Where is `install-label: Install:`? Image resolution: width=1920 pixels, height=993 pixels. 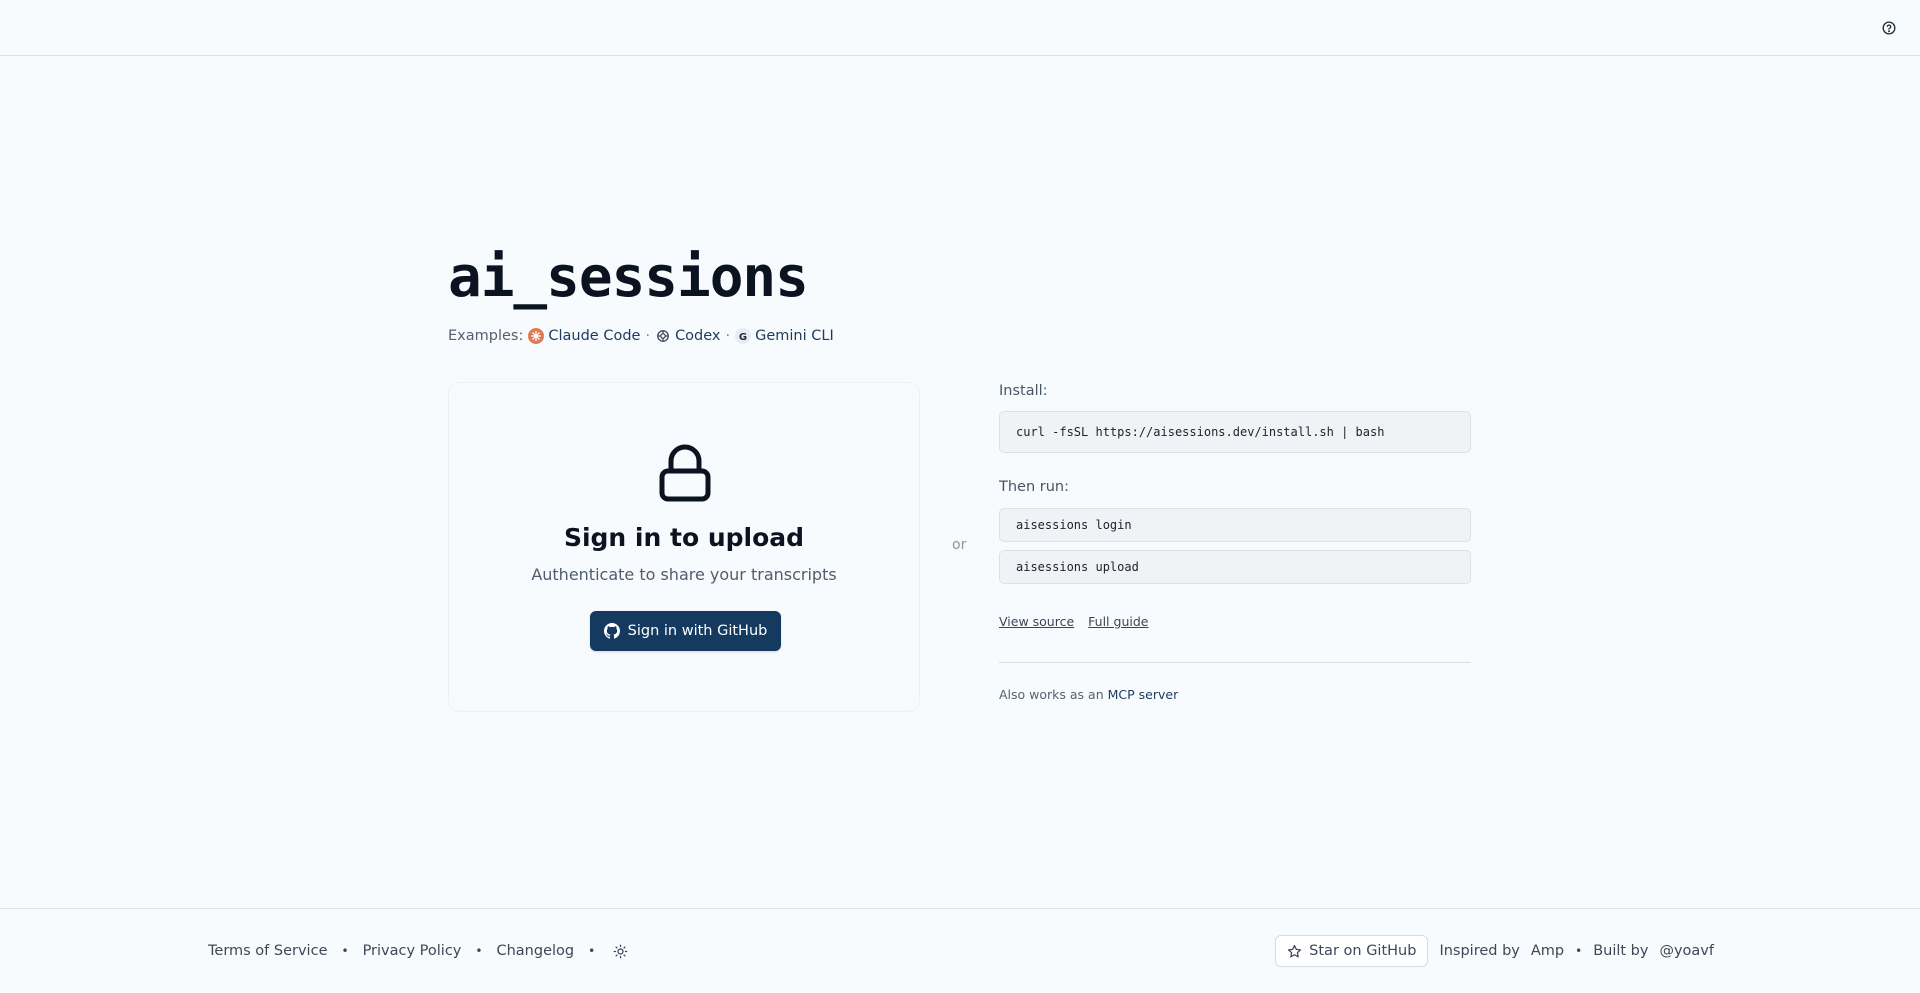
install-label: Install: is located at coordinates (1023, 391).